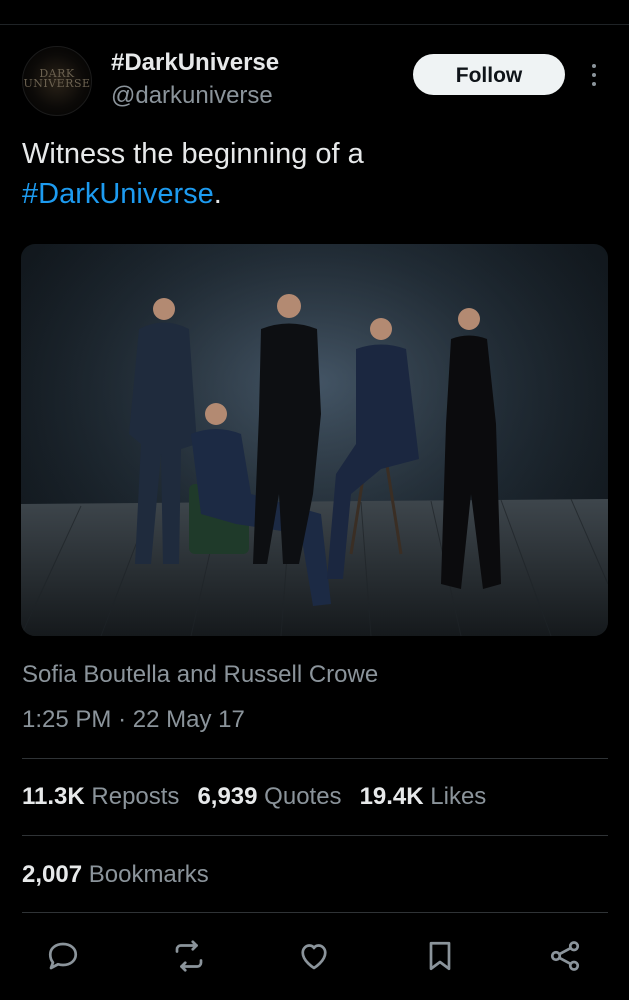 The width and height of the screenshot is (629, 1000). What do you see at coordinates (52, 874) in the screenshot?
I see `bookmarks-count: 2,007` at bounding box center [52, 874].